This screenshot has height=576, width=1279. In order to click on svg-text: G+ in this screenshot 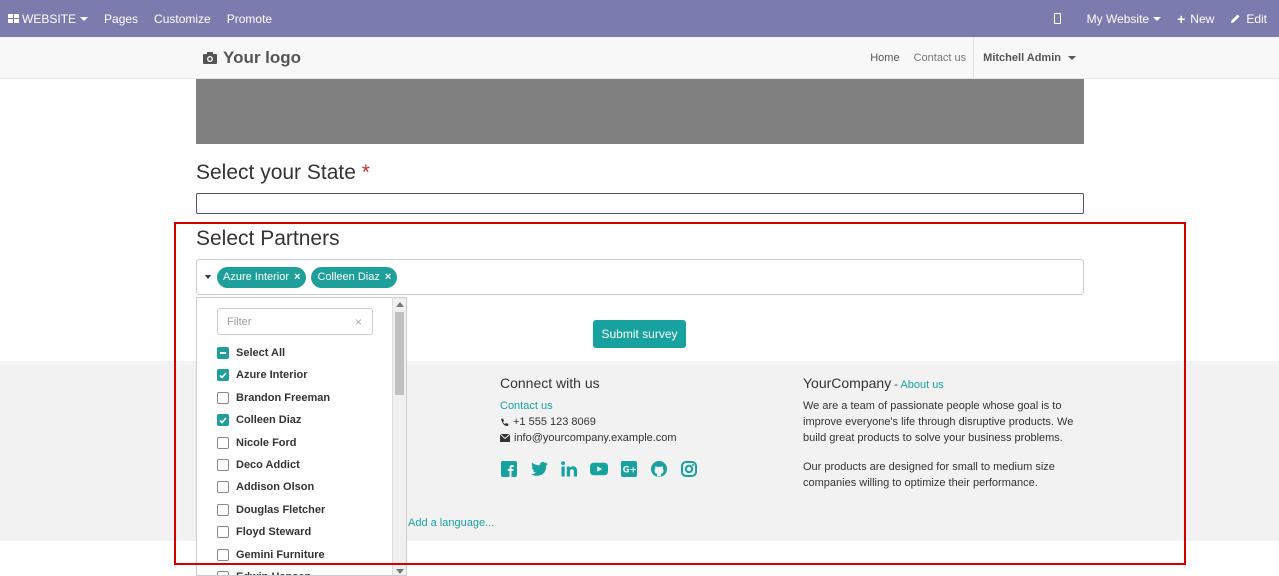, I will do `click(630, 471)`.